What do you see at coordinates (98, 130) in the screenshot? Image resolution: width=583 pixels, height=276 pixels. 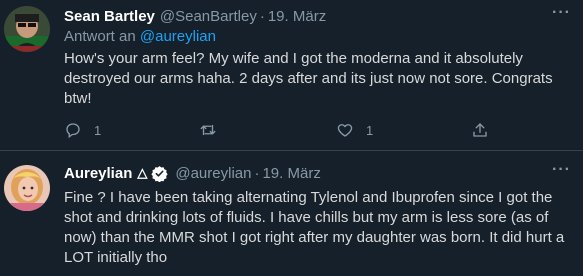 I see `reply-count: 1` at bounding box center [98, 130].